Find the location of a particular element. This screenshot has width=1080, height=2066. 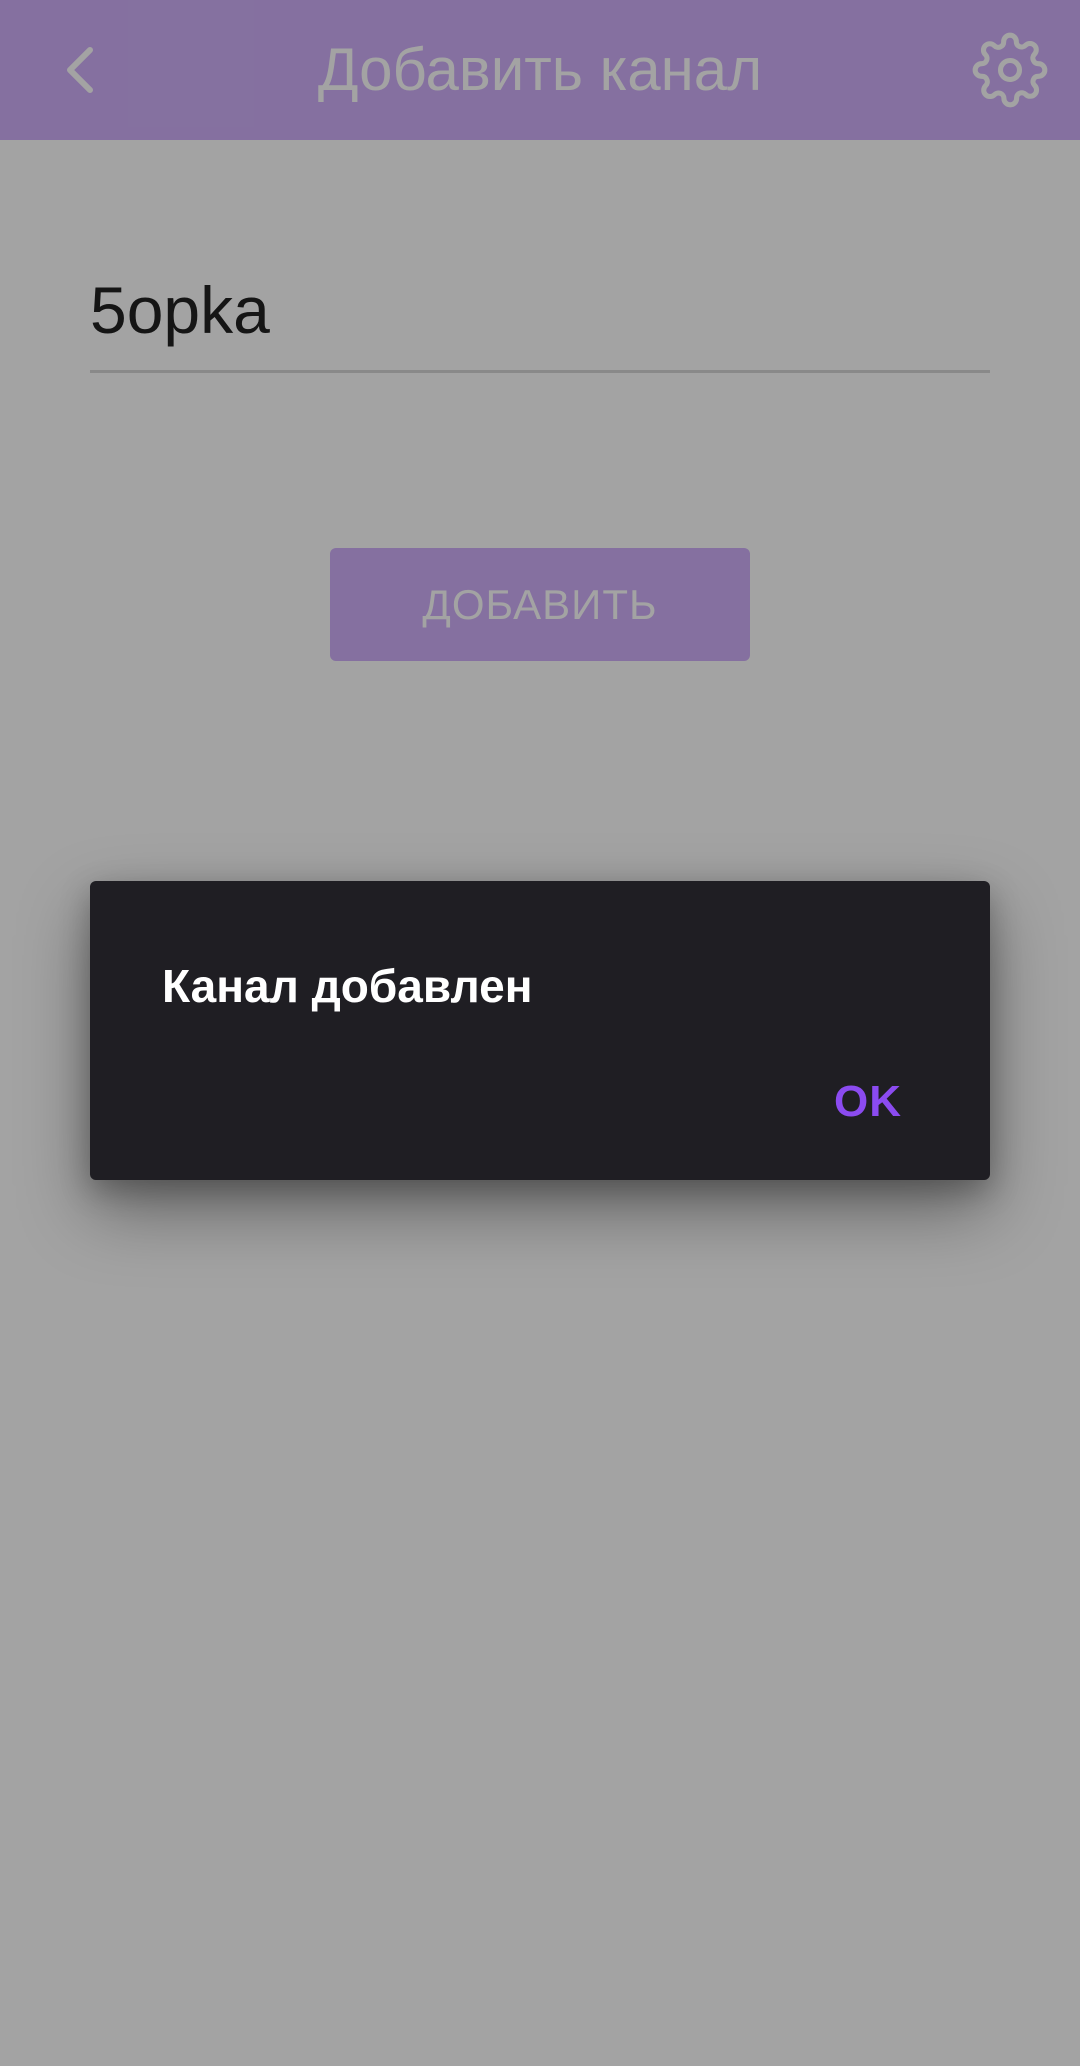

dialog-message: Канал добавлен is located at coordinates (347, 986).